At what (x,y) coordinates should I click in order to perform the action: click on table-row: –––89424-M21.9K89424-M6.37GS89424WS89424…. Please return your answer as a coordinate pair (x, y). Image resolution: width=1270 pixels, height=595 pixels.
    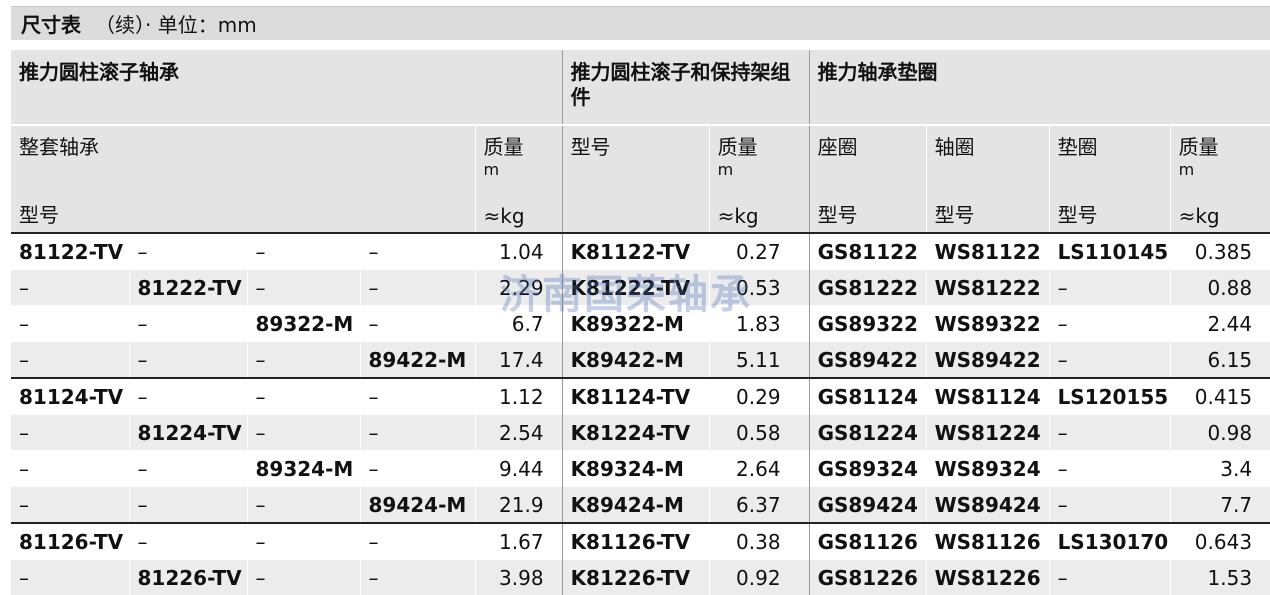
    Looking at the image, I should click on (640, 505).